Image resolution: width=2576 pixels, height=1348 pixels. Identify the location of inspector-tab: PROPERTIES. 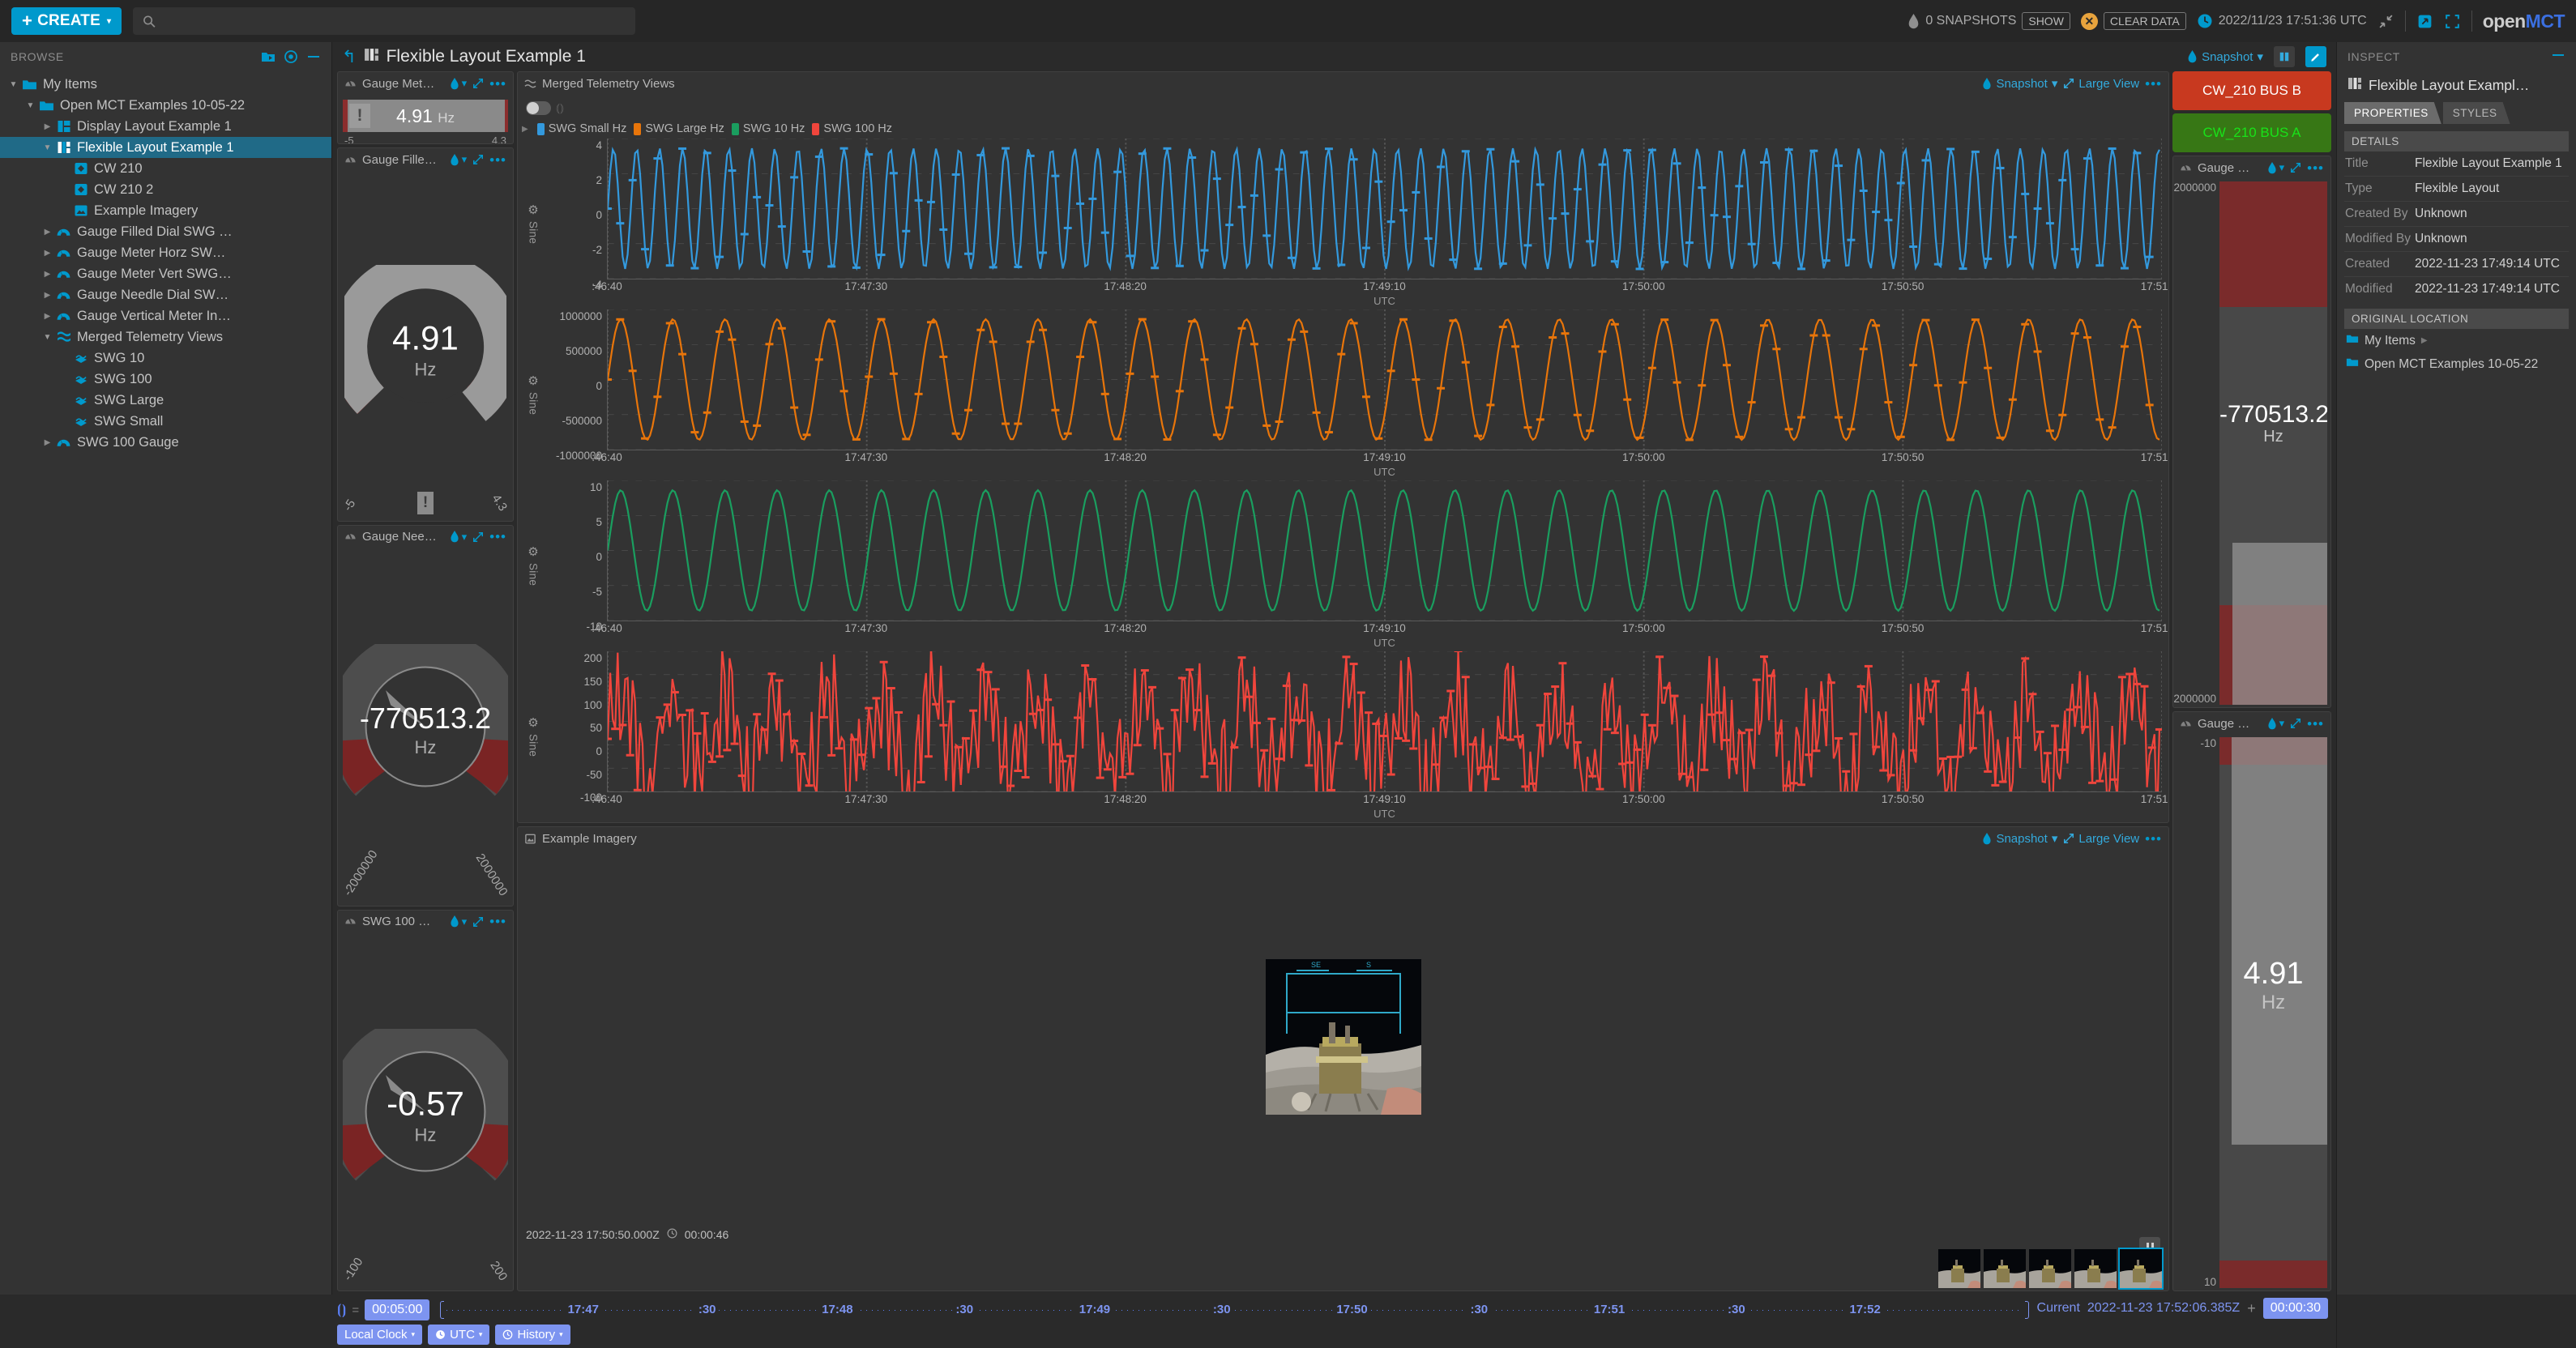
(2392, 113).